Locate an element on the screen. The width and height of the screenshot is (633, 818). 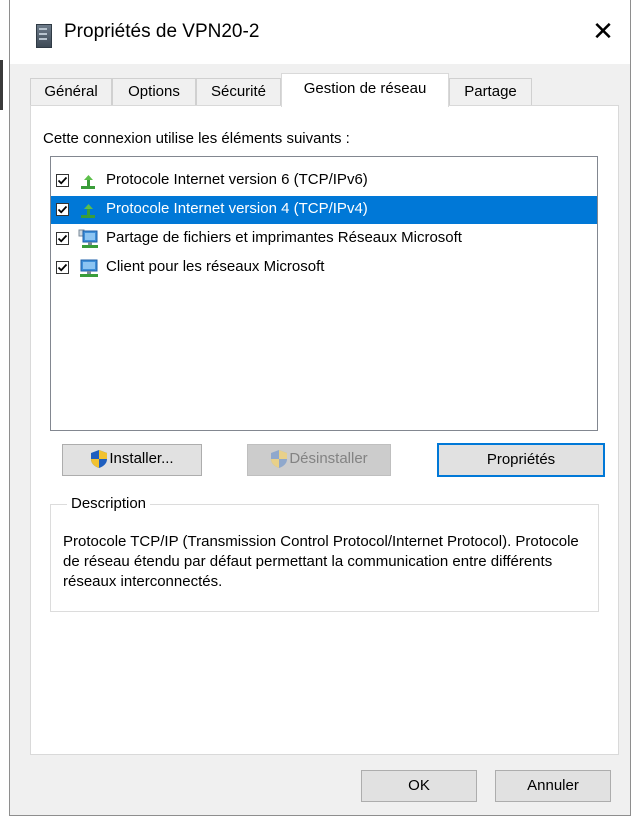
network-service-icon is located at coordinates (88, 238).